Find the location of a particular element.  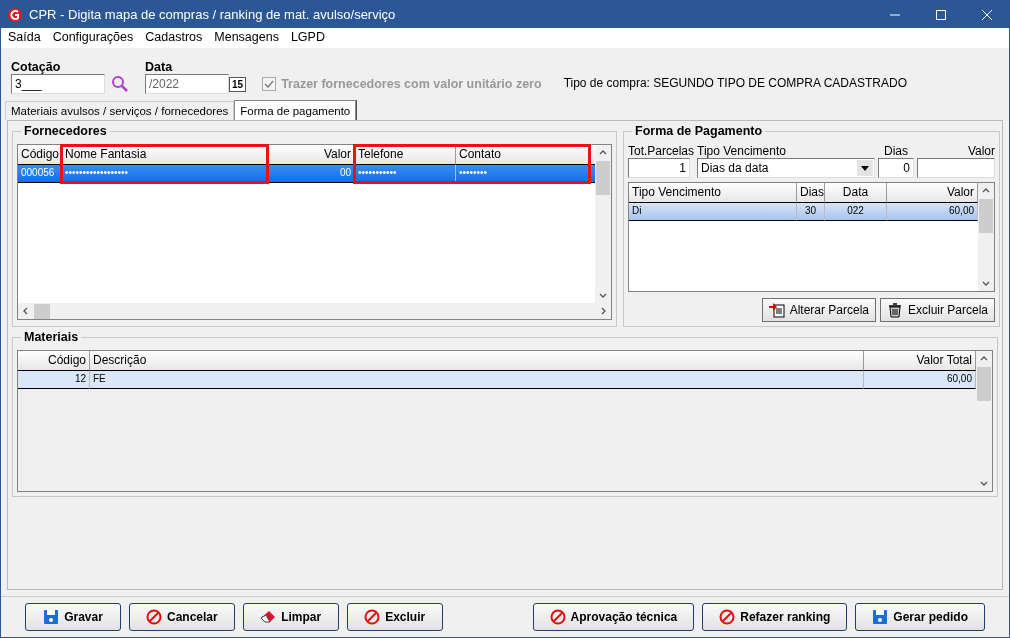

maximize-icon is located at coordinates (941, 14).